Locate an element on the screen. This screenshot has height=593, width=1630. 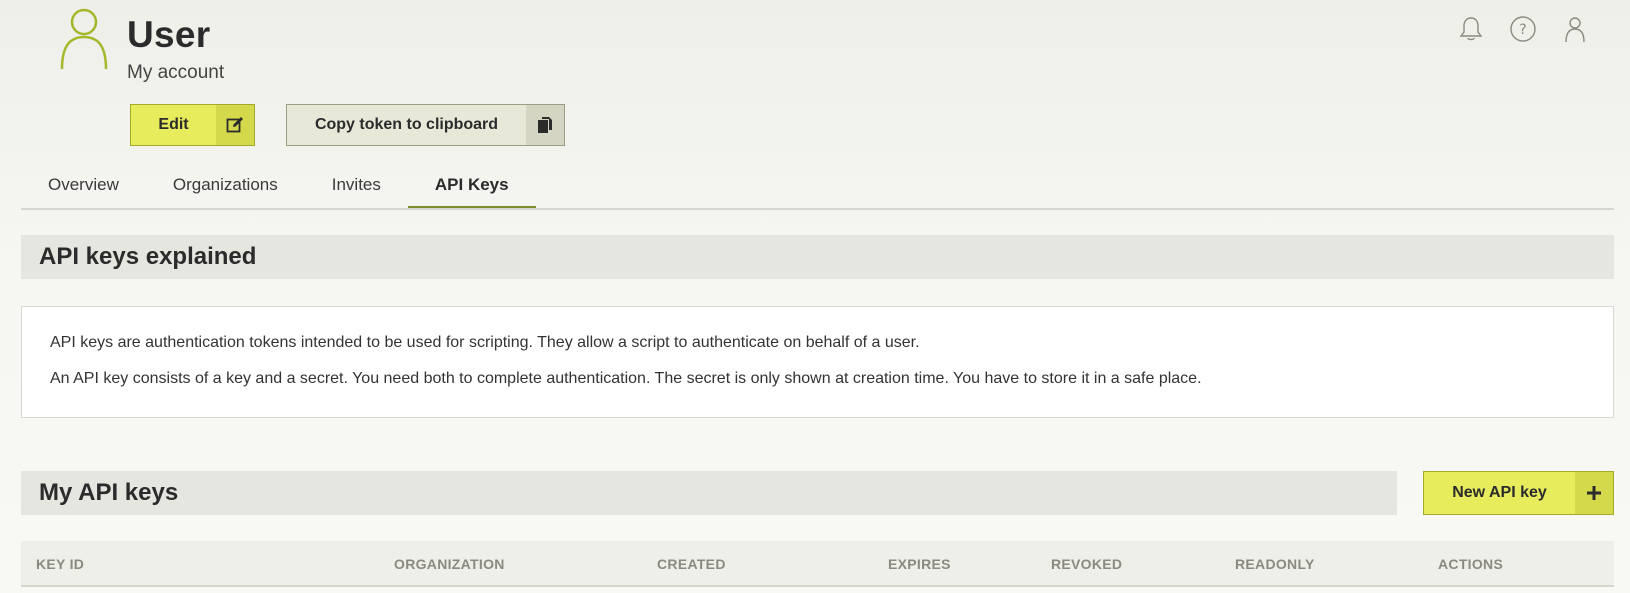
help-icon: ? is located at coordinates (1523, 29).